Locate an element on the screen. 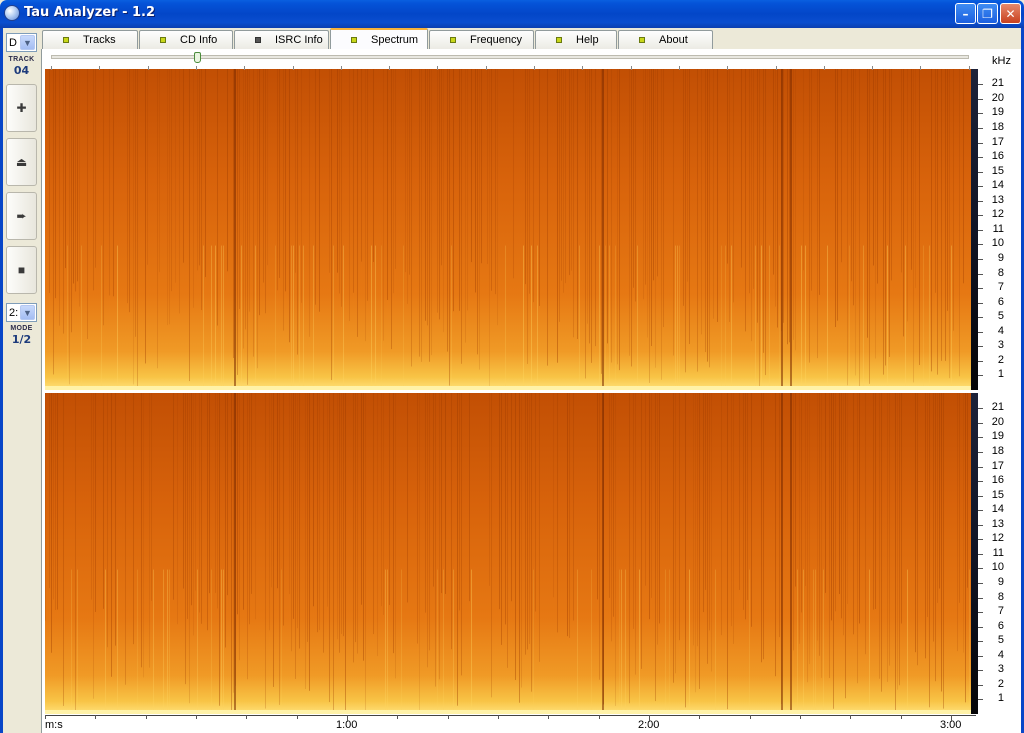 This screenshot has width=1024, height=733. play-button: ➨ is located at coordinates (21, 216).